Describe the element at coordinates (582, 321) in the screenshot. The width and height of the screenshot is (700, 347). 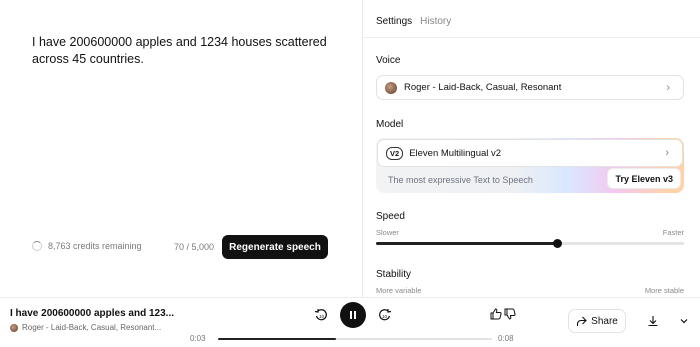
I see `share-icon` at that location.